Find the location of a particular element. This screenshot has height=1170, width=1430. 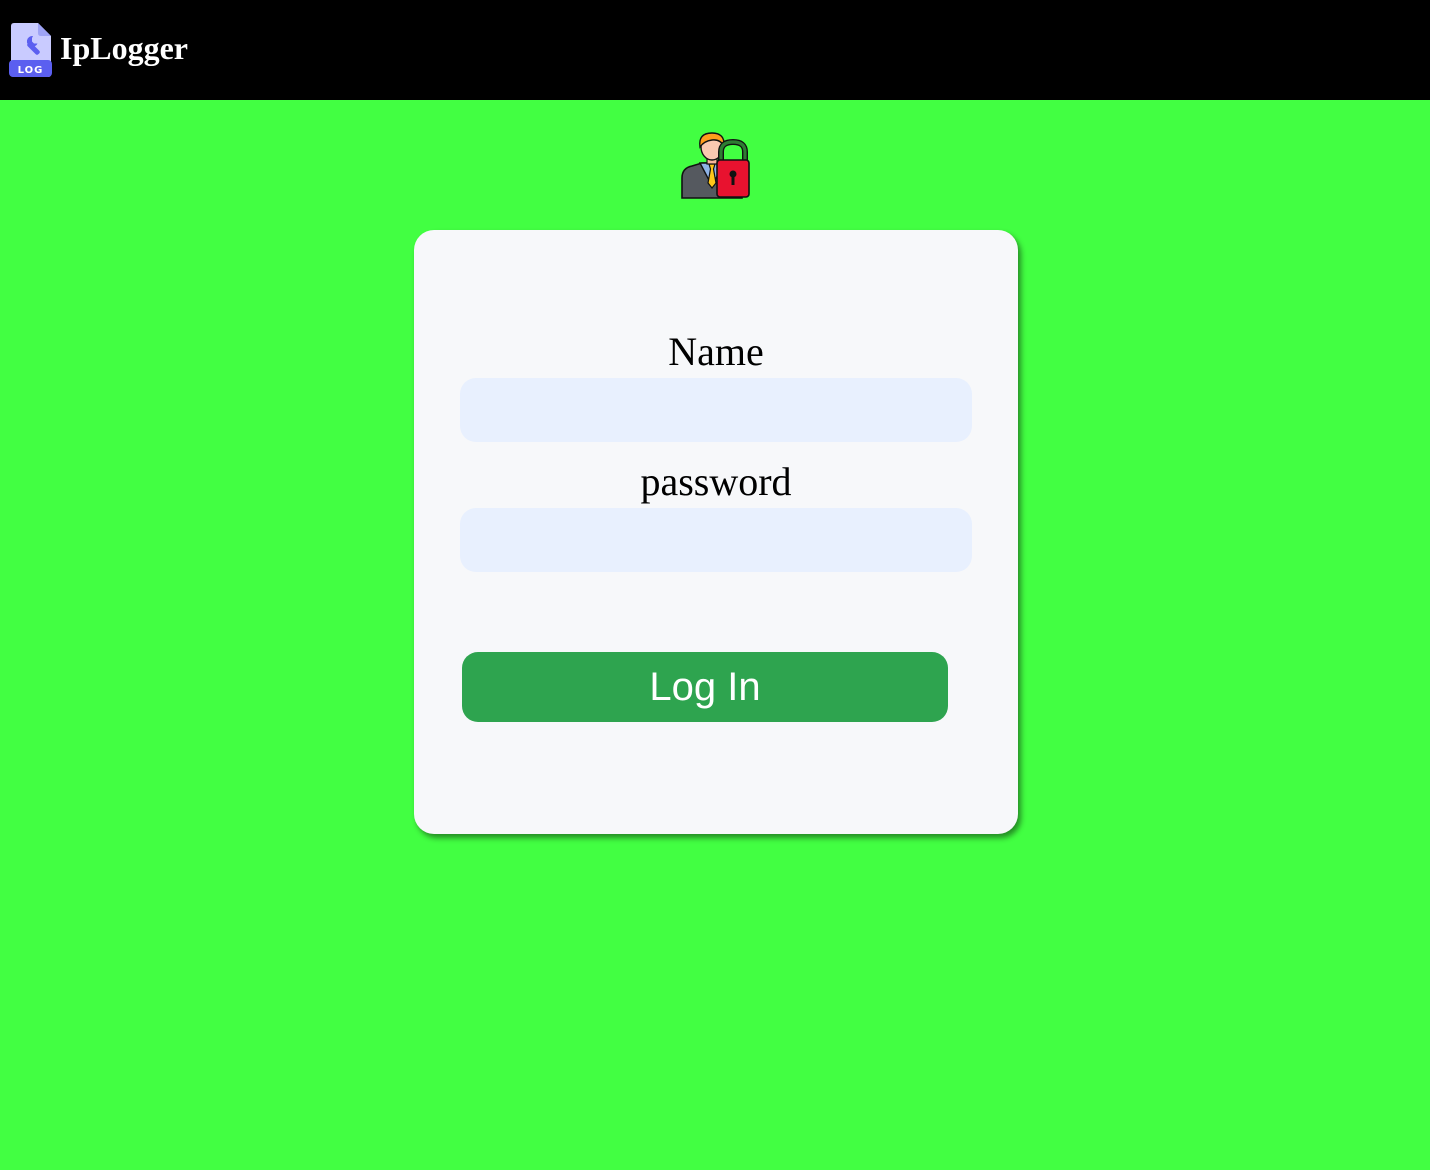

name-input is located at coordinates (716, 410).